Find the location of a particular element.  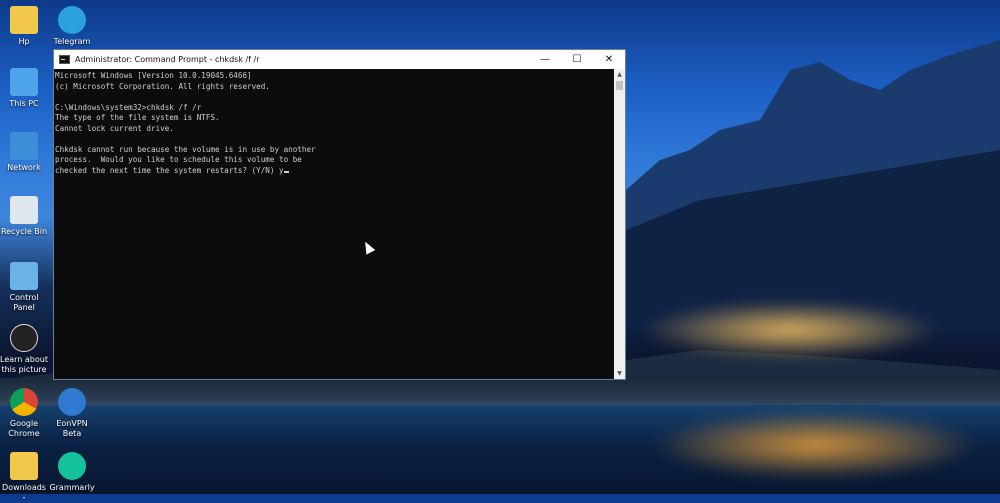

desktop-icon-grammarly: Grammarly is located at coordinates (72, 472).